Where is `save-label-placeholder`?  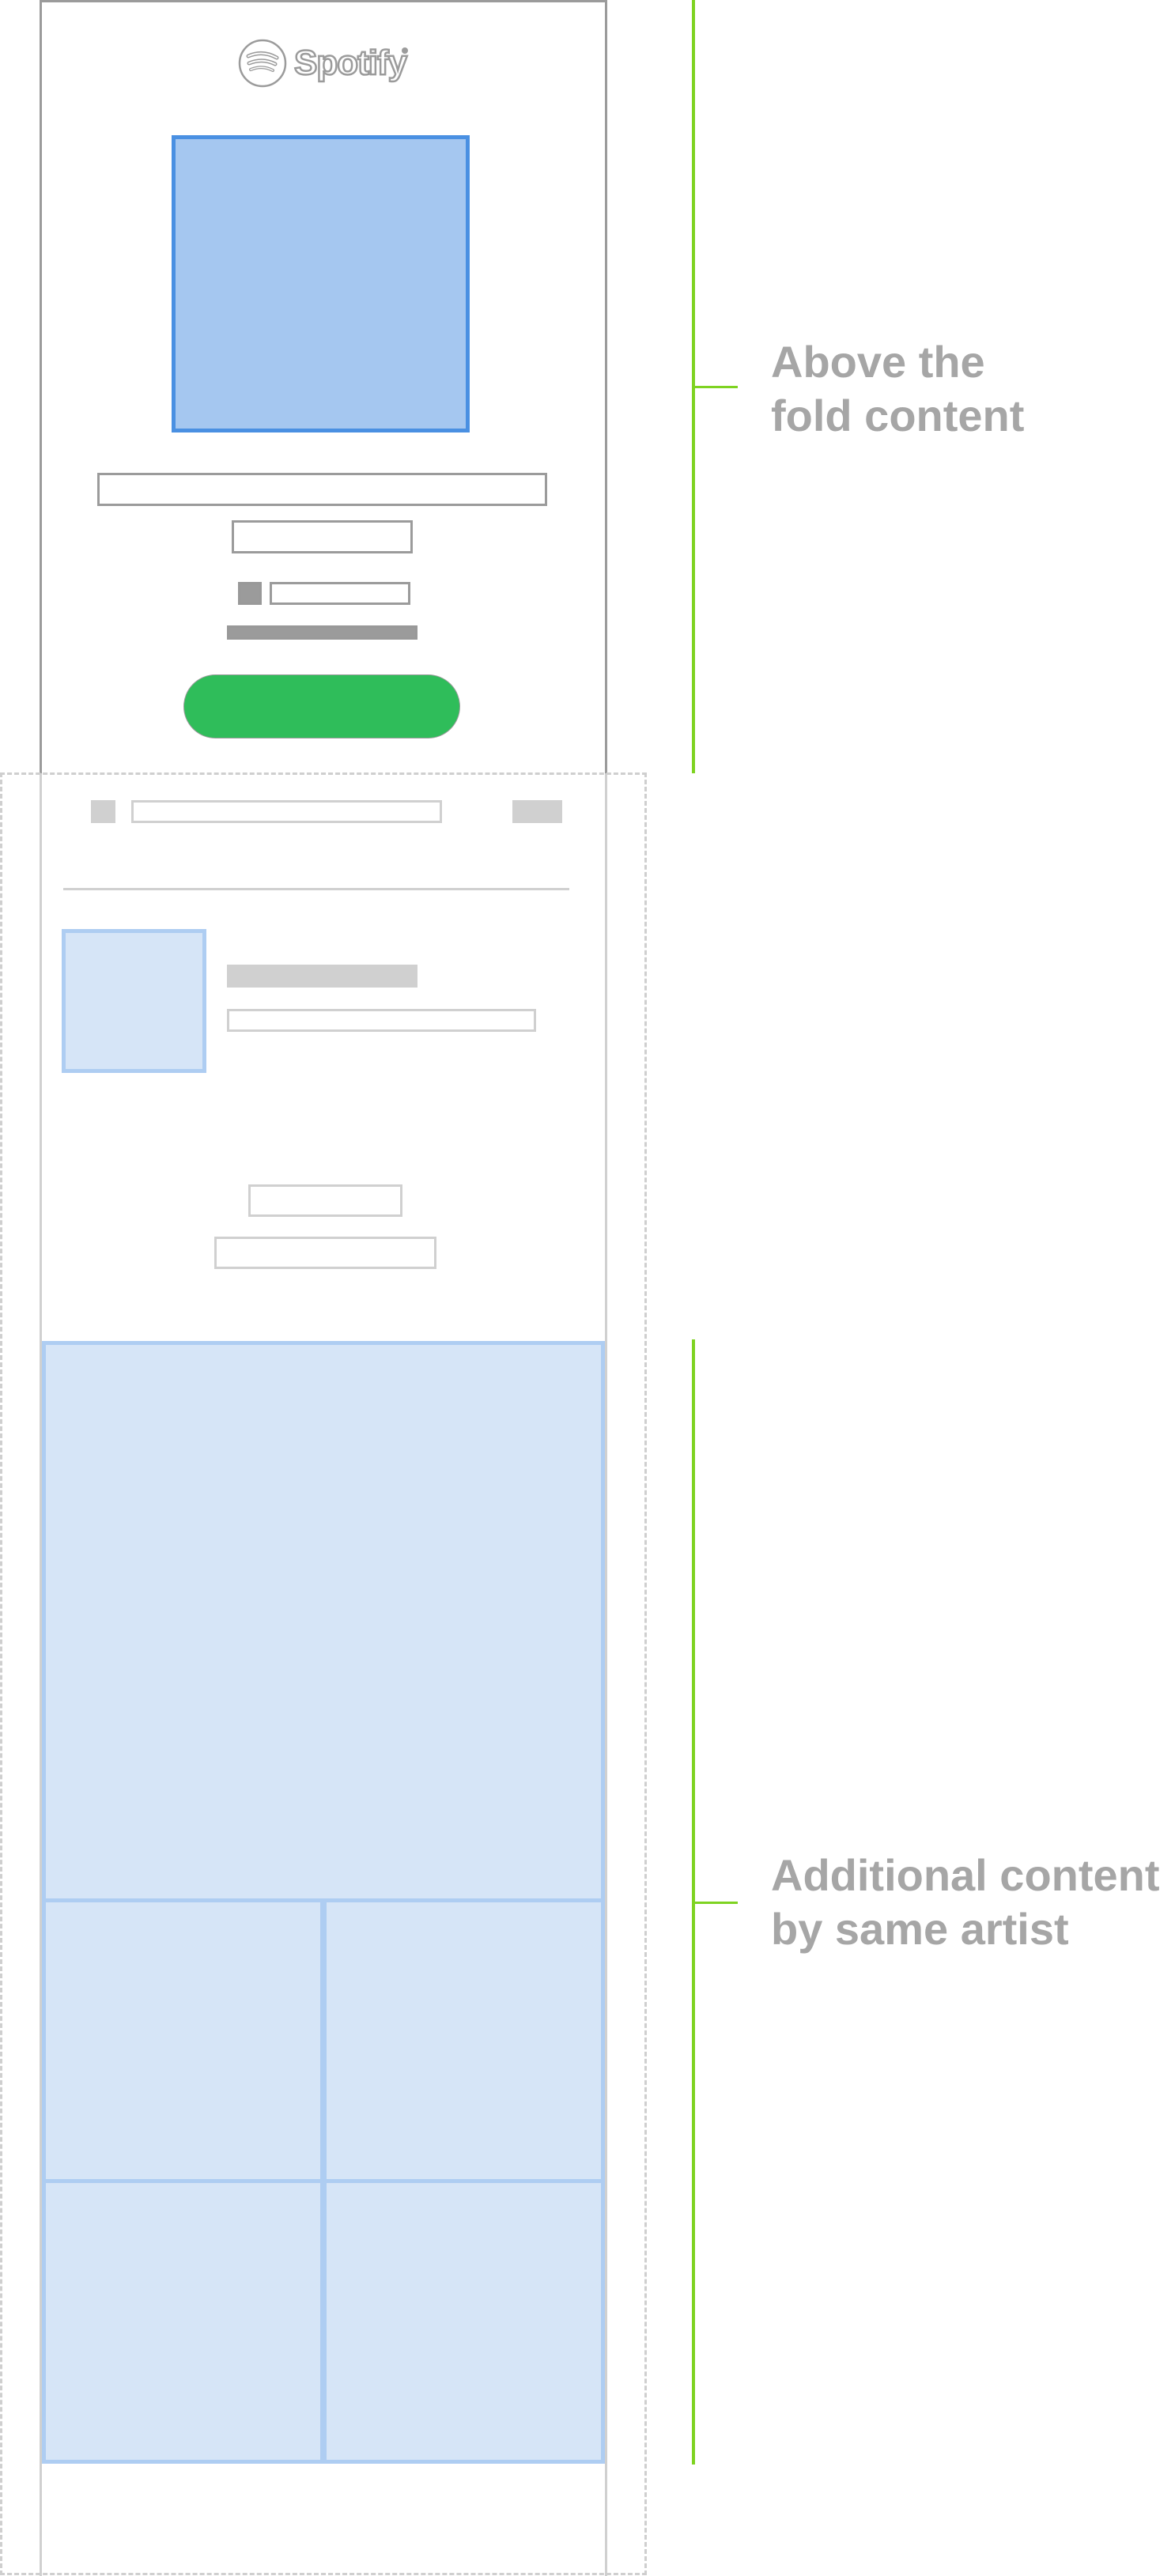 save-label-placeholder is located at coordinates (340, 593).